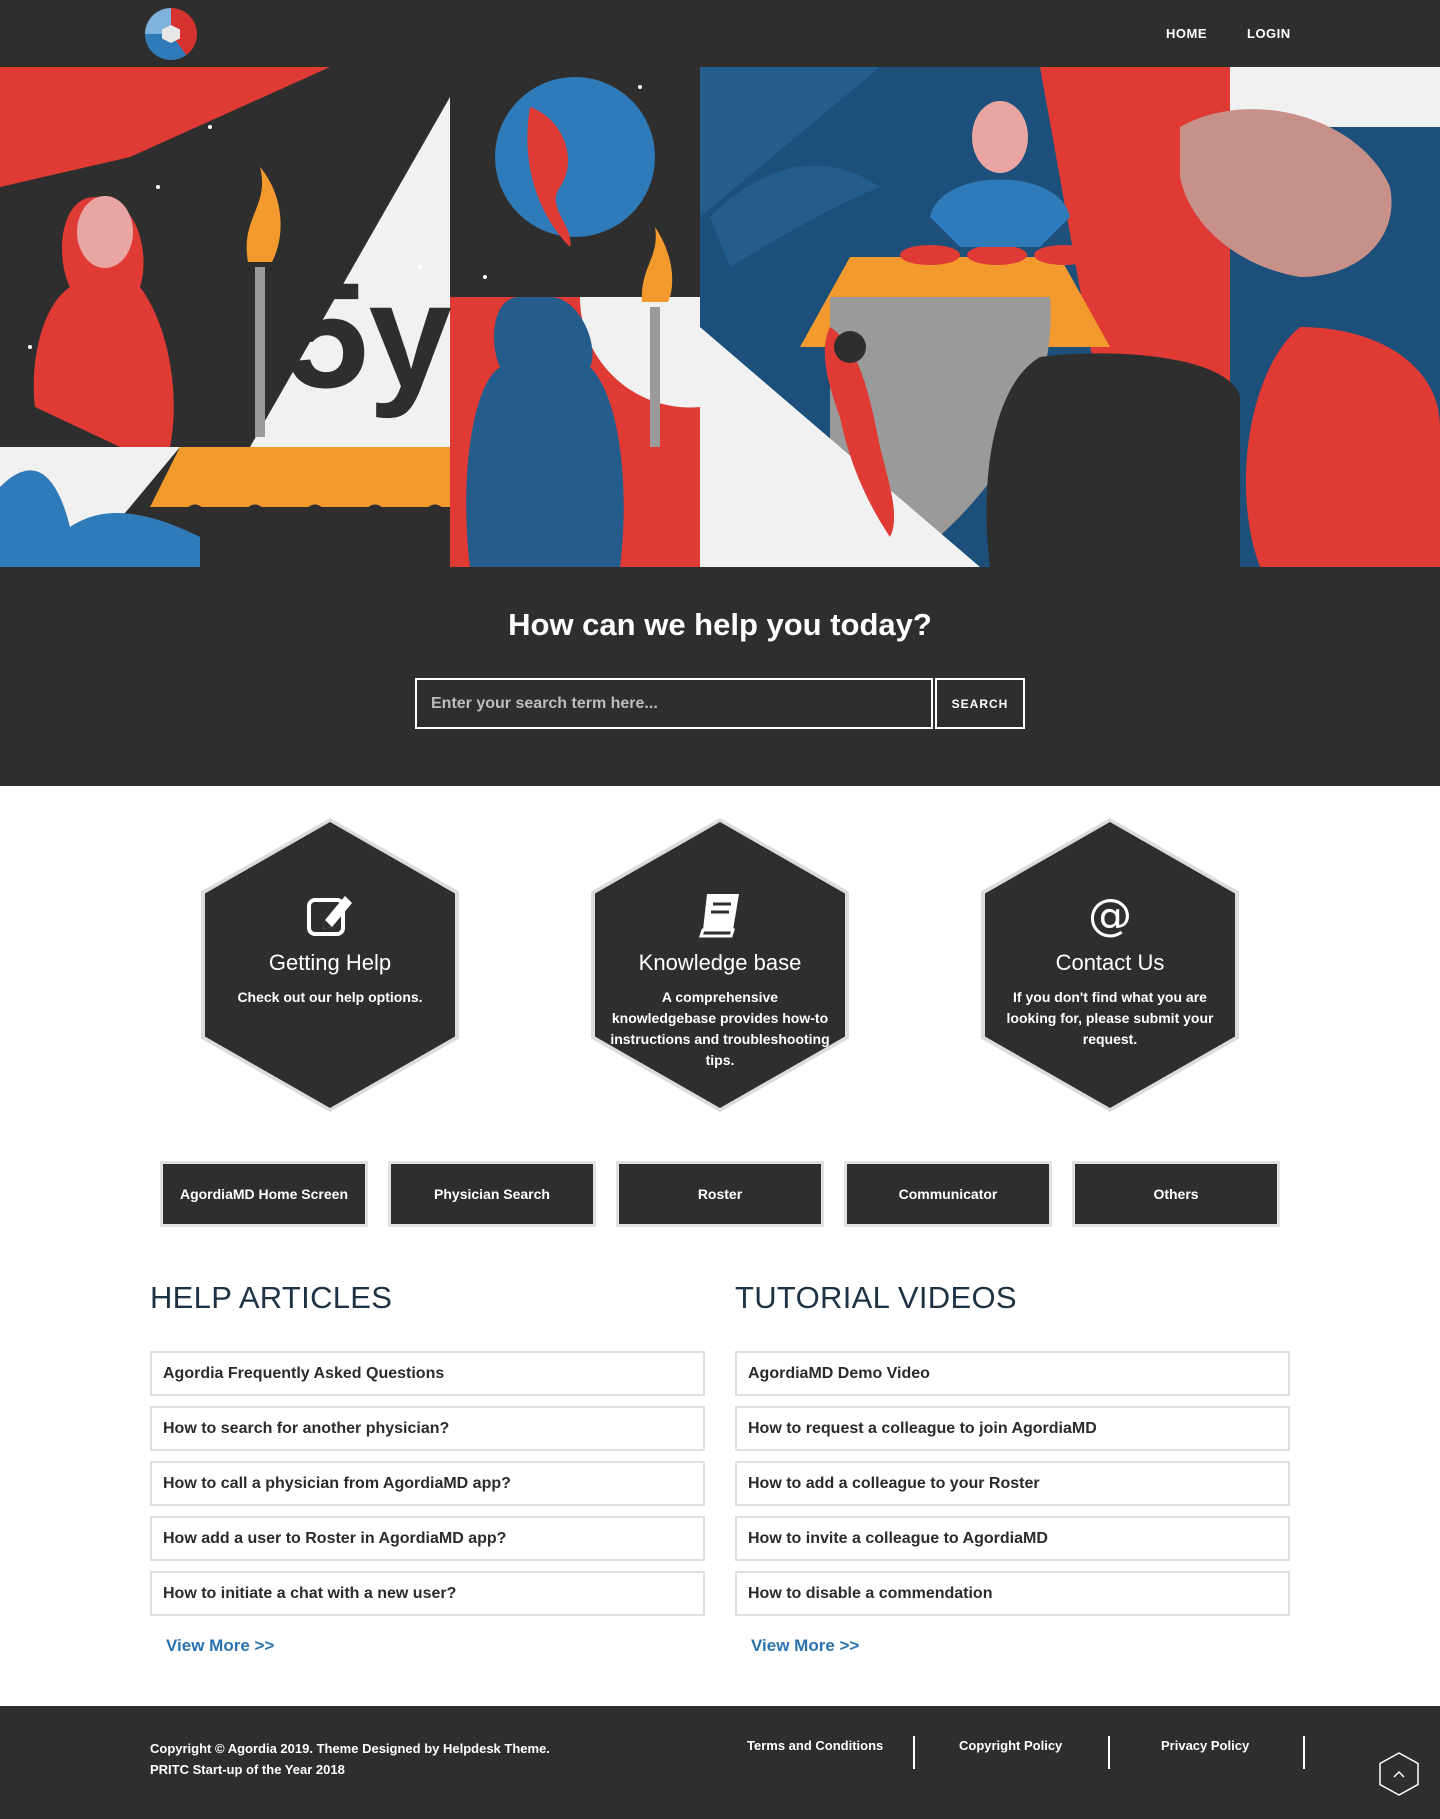  What do you see at coordinates (427, 1593) in the screenshot?
I see `help-article-link: How to initiate a chat with a new user?` at bounding box center [427, 1593].